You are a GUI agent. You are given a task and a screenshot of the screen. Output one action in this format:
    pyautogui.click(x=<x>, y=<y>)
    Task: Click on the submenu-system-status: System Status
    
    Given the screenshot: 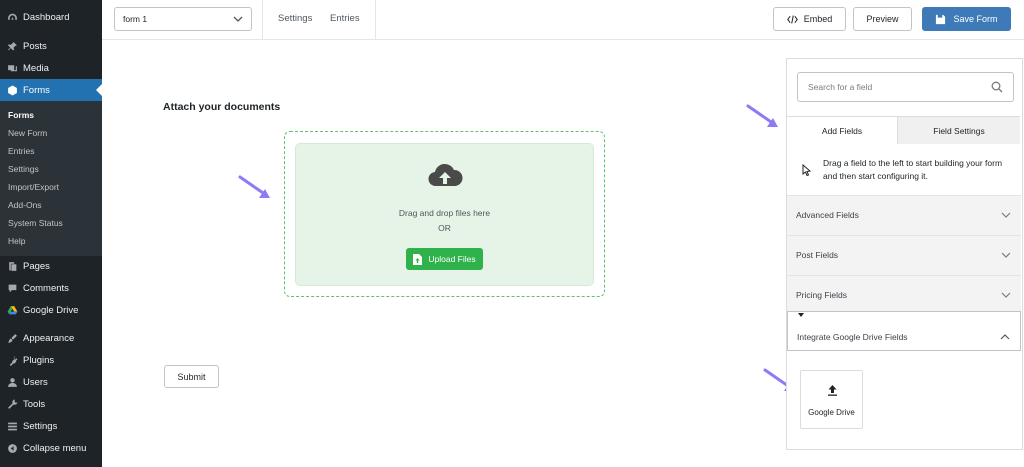 What is the action you would take?
    pyautogui.click(x=35, y=223)
    